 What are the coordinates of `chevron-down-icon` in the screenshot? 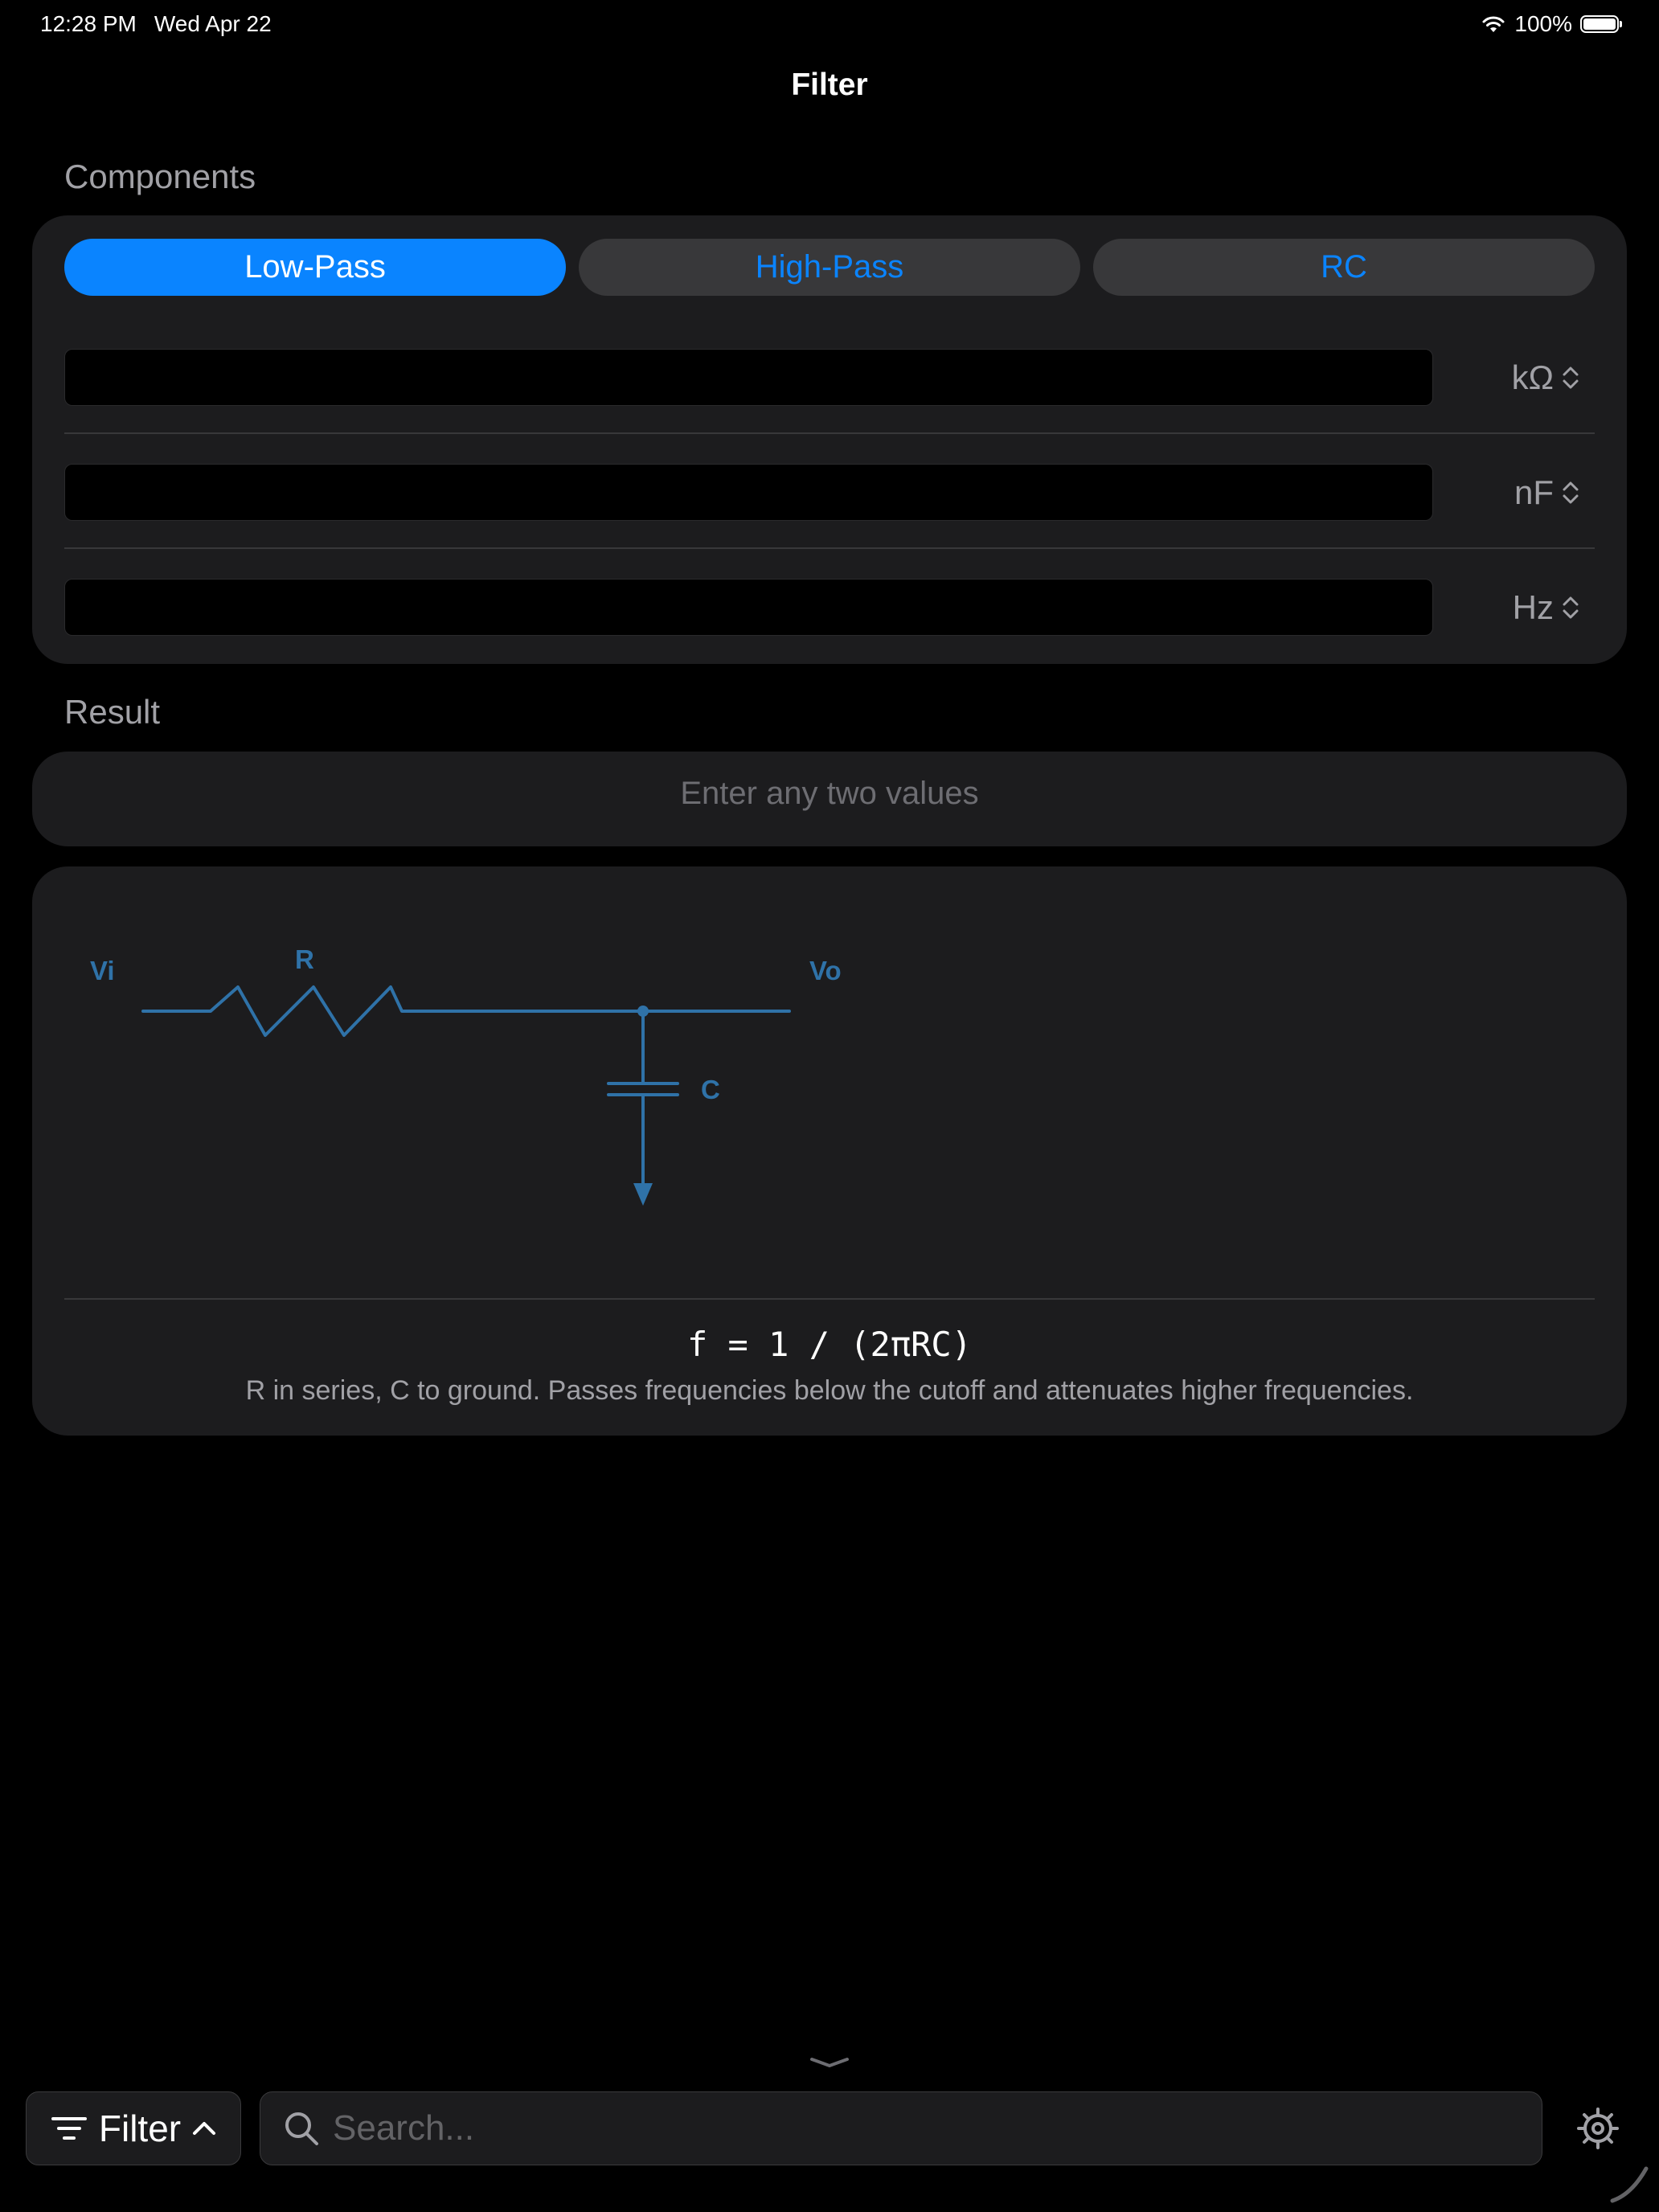 It's located at (829, 2062).